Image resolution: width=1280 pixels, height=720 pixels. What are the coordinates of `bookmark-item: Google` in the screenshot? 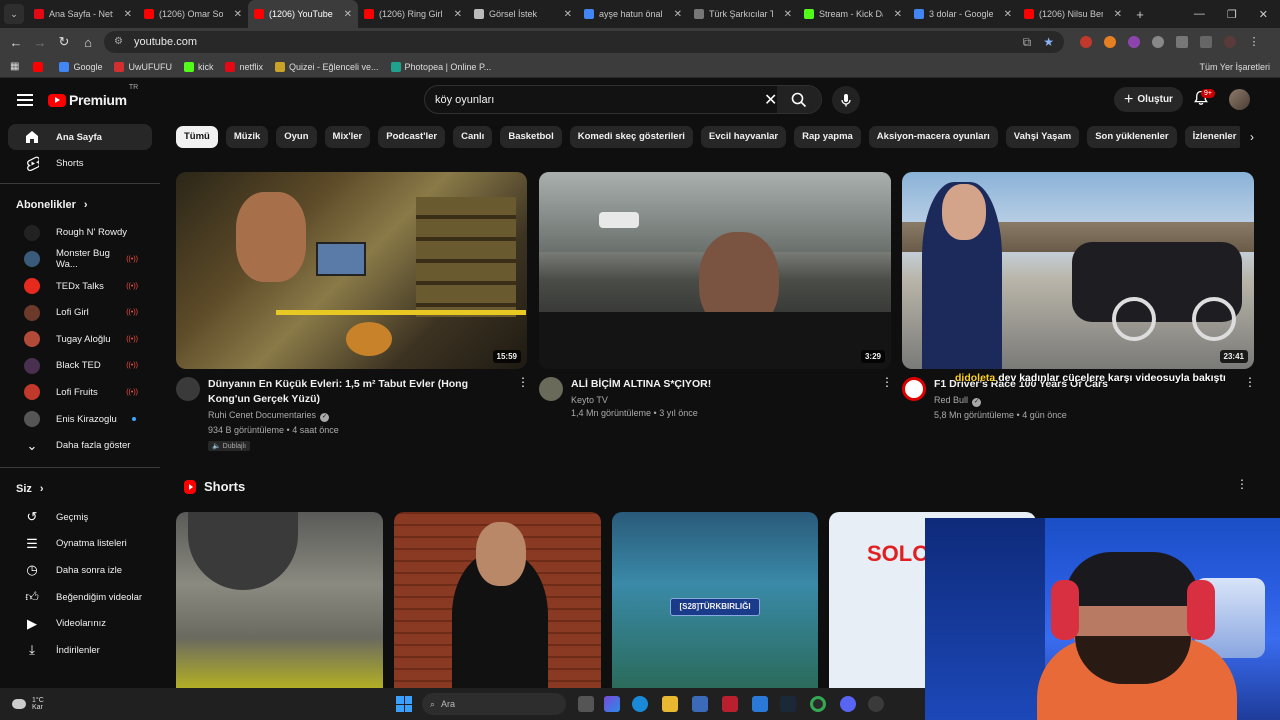 It's located at (80, 66).